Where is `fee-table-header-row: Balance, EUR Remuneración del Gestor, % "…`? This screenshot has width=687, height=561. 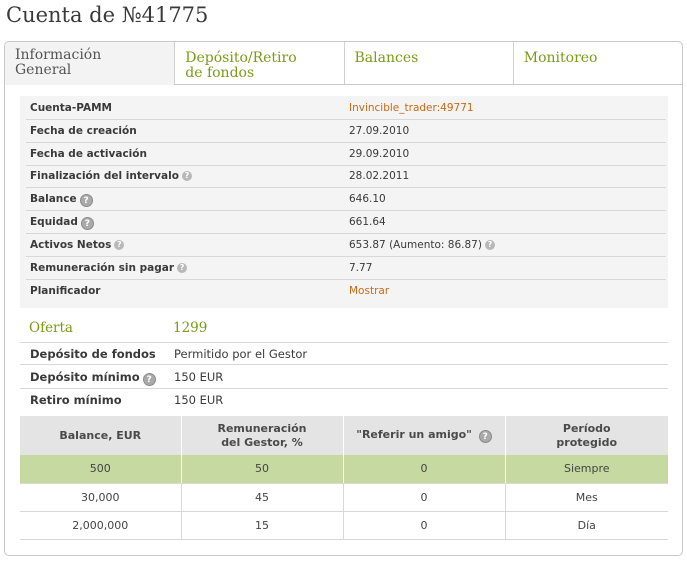
fee-table-header-row: Balance, EUR Remuneración del Gestor, % "… is located at coordinates (344, 435).